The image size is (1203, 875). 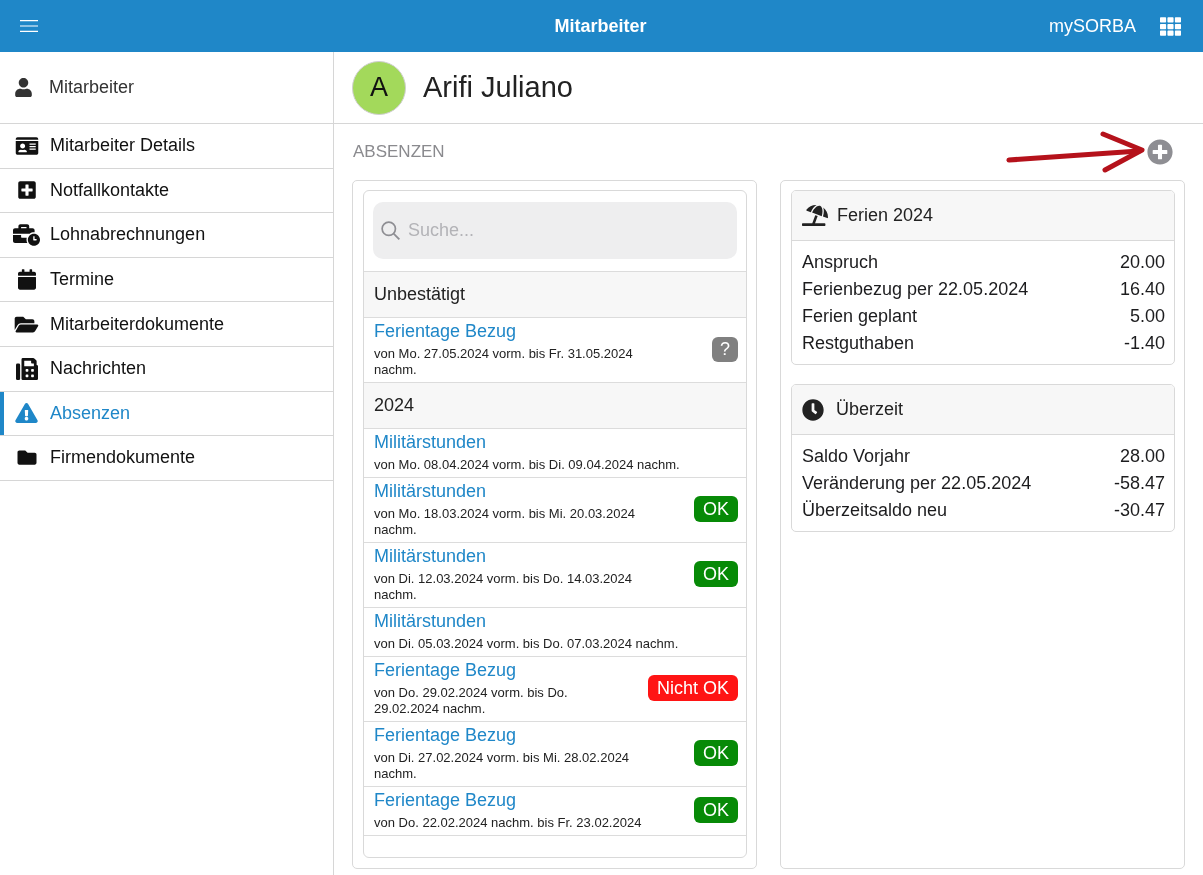 I want to click on summary-label: Veränderung per 22.05.2024, so click(x=917, y=483).